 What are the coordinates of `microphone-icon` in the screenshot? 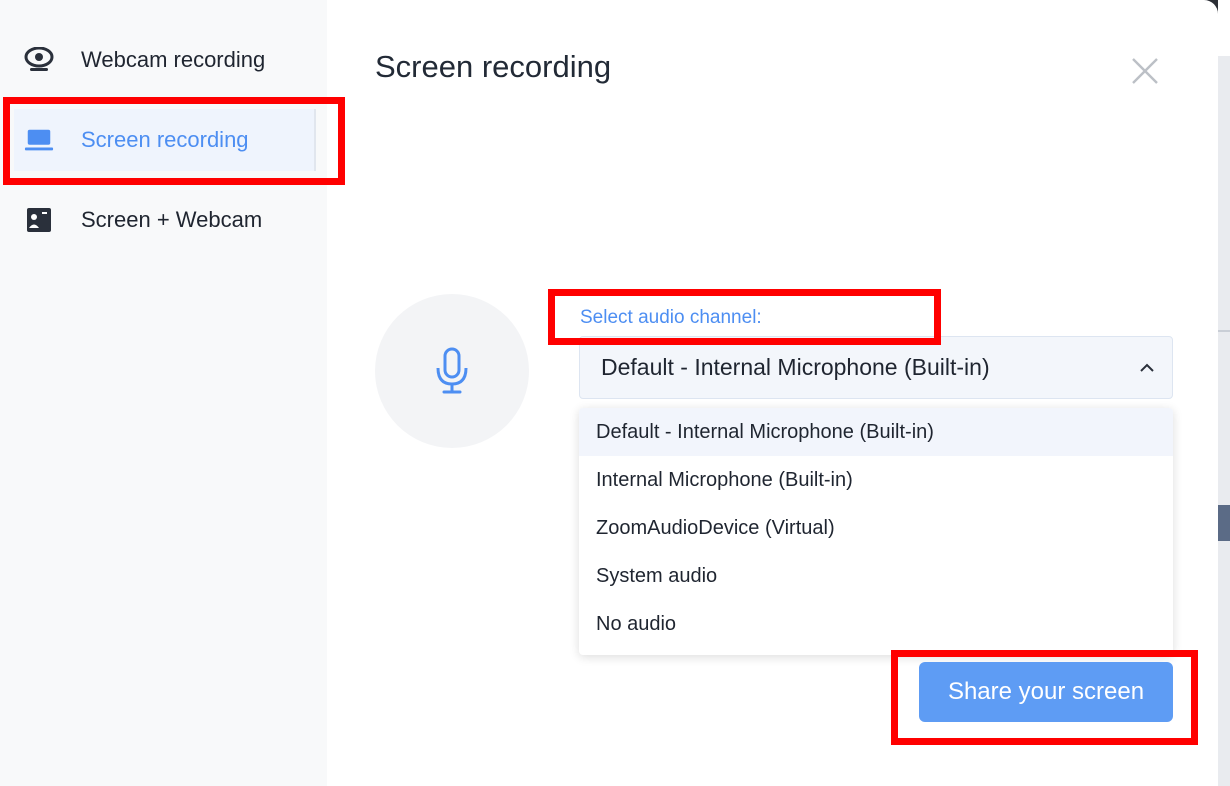 It's located at (452, 370).